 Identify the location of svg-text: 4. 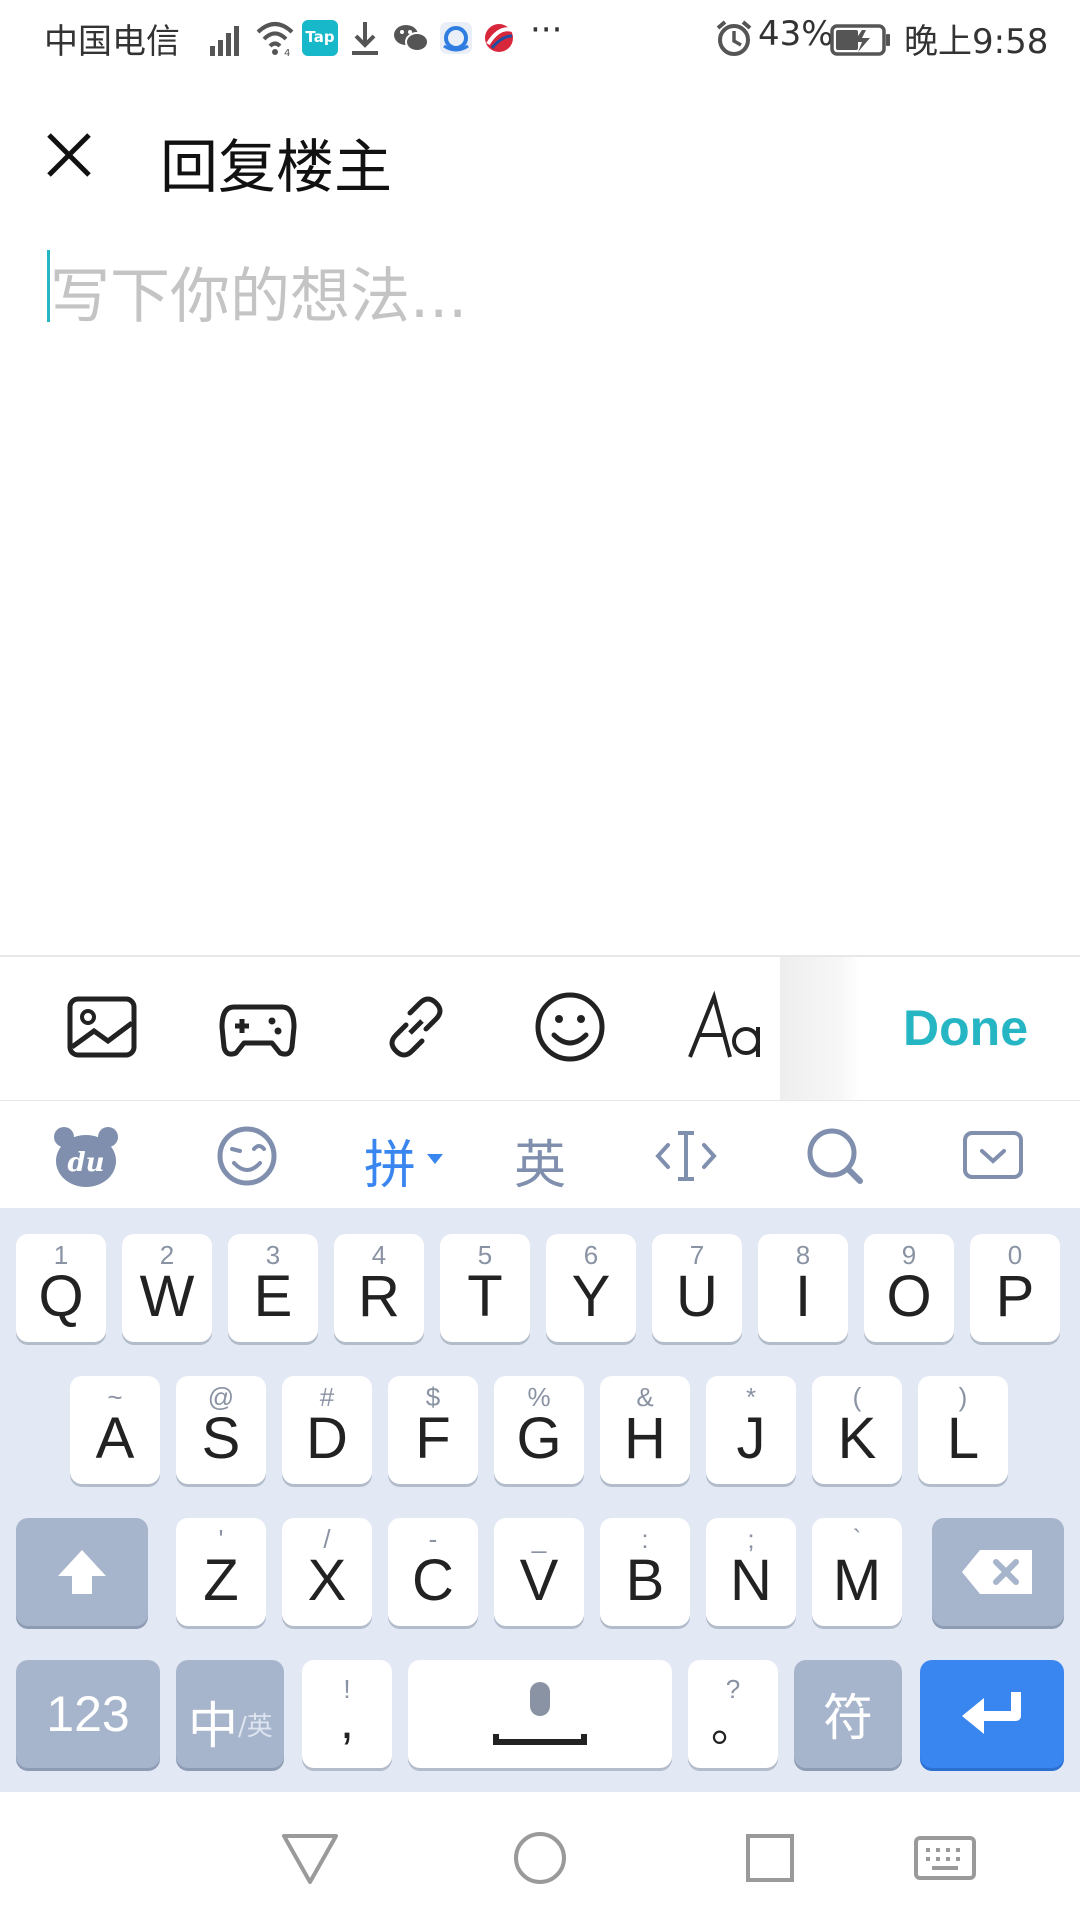
(287, 53).